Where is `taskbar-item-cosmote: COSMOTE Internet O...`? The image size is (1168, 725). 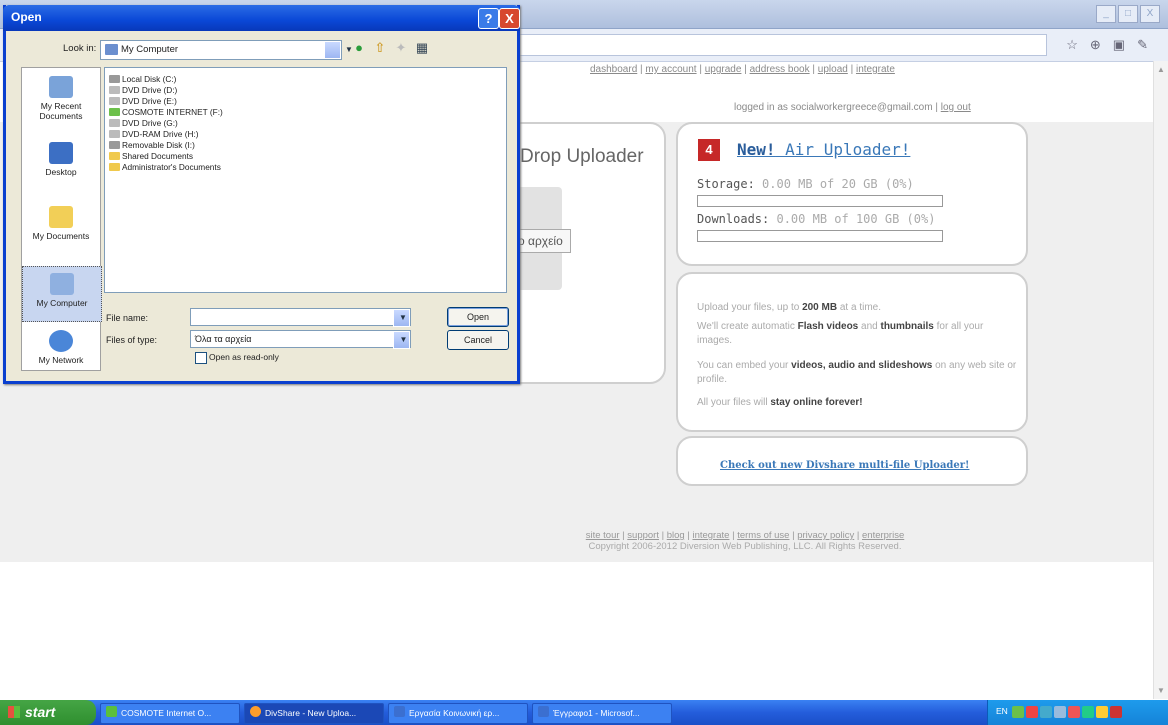
taskbar-item-cosmote: COSMOTE Internet O... is located at coordinates (170, 713).